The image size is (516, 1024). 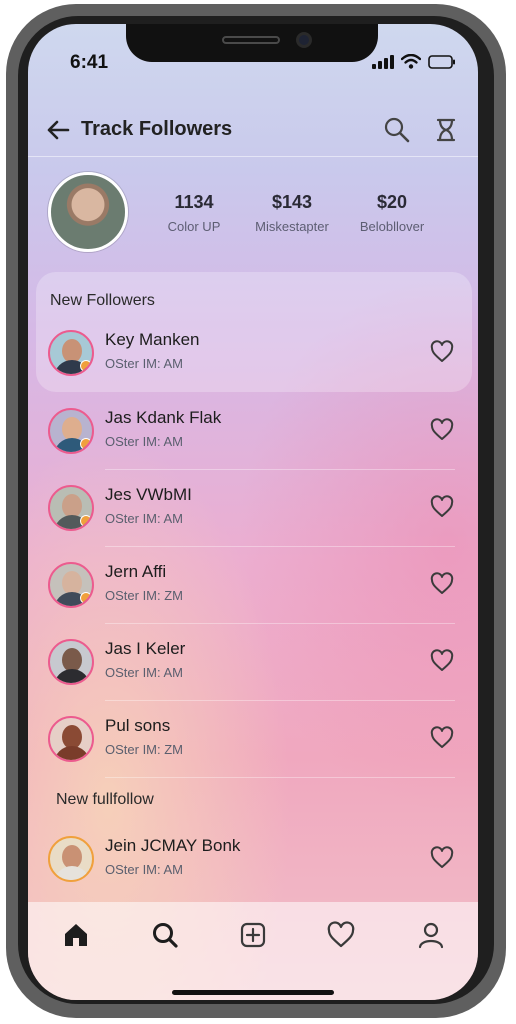 I want to click on back-arrow-icon, so click(x=58, y=130).